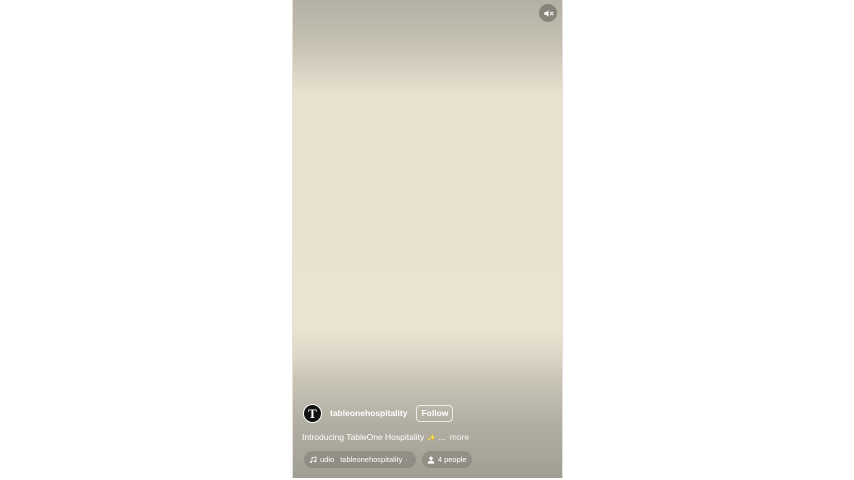  I want to click on speaker-muted-icon, so click(548, 13).